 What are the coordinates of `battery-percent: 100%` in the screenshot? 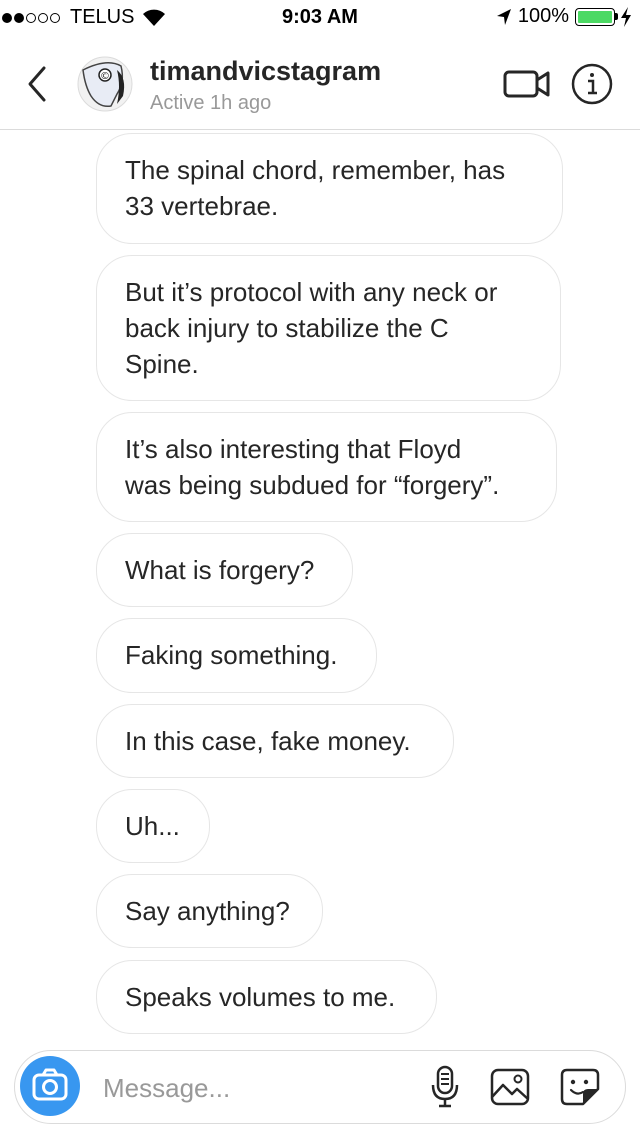 It's located at (543, 16).